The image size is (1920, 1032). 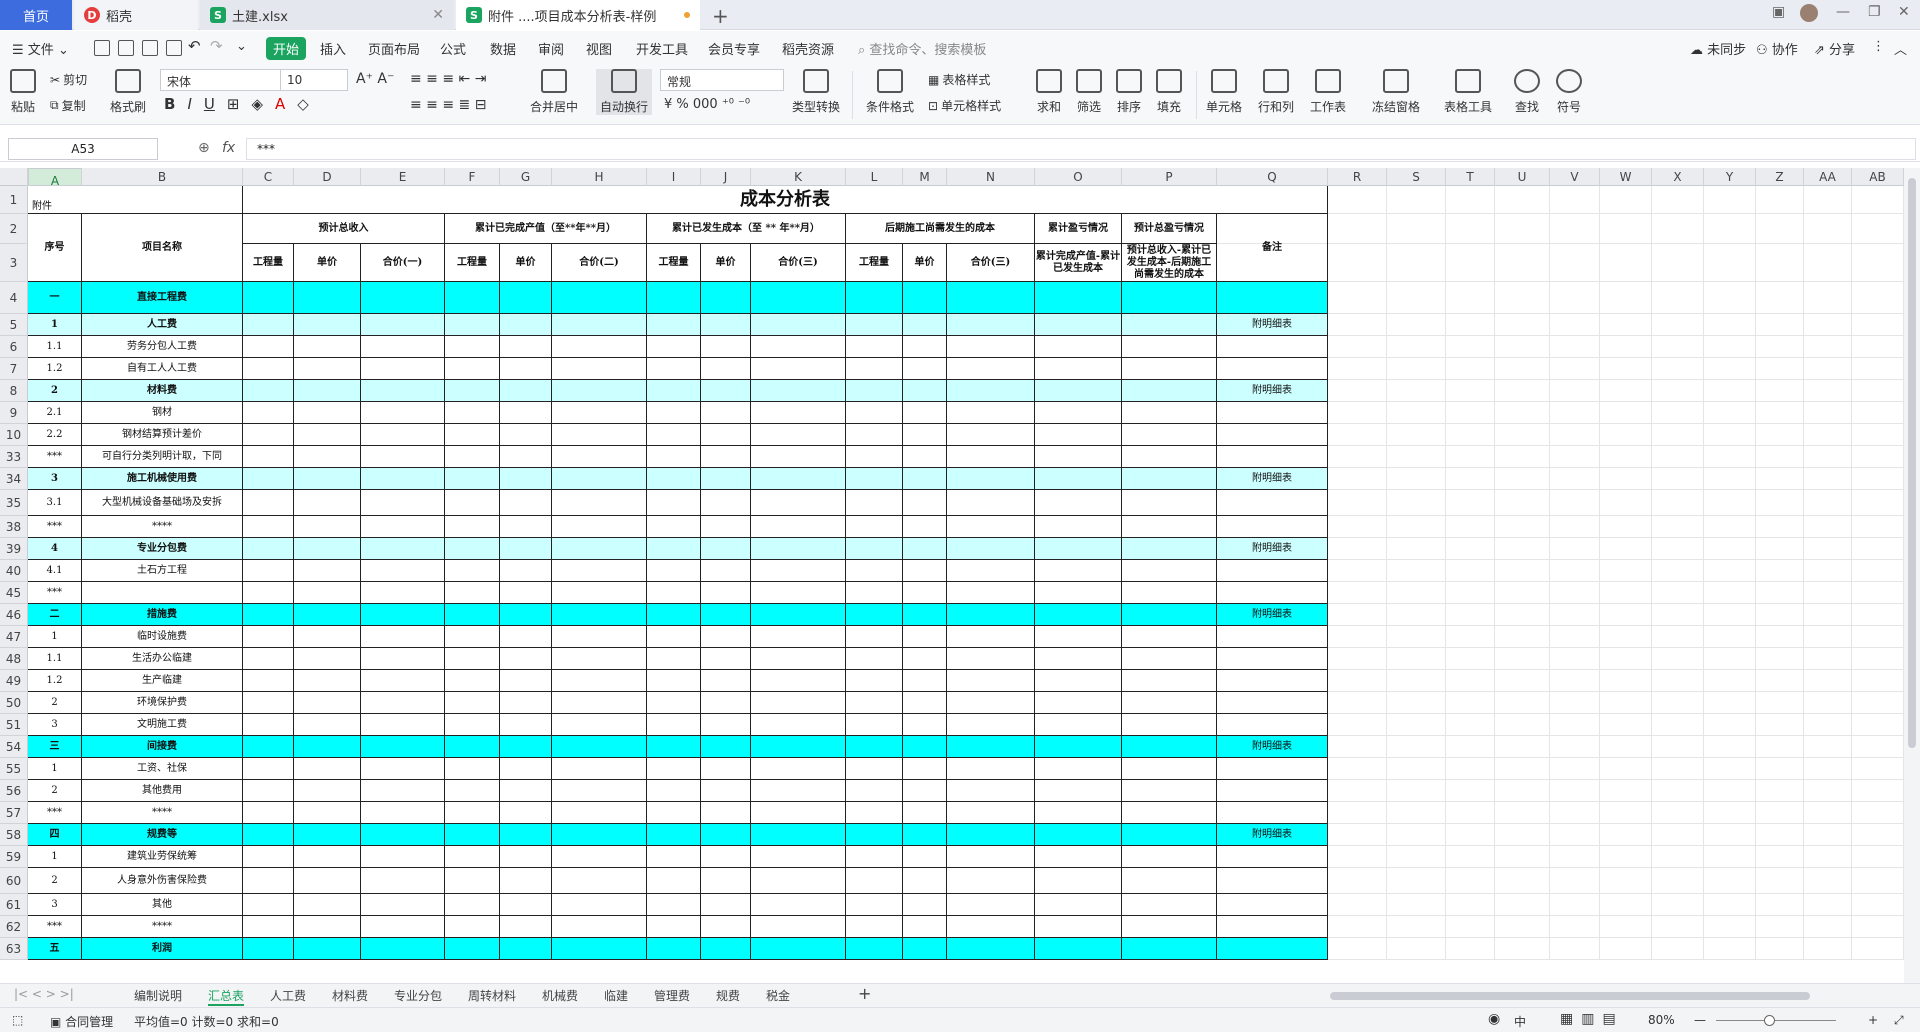 I want to click on number-format-select: 常规, so click(x=722, y=80).